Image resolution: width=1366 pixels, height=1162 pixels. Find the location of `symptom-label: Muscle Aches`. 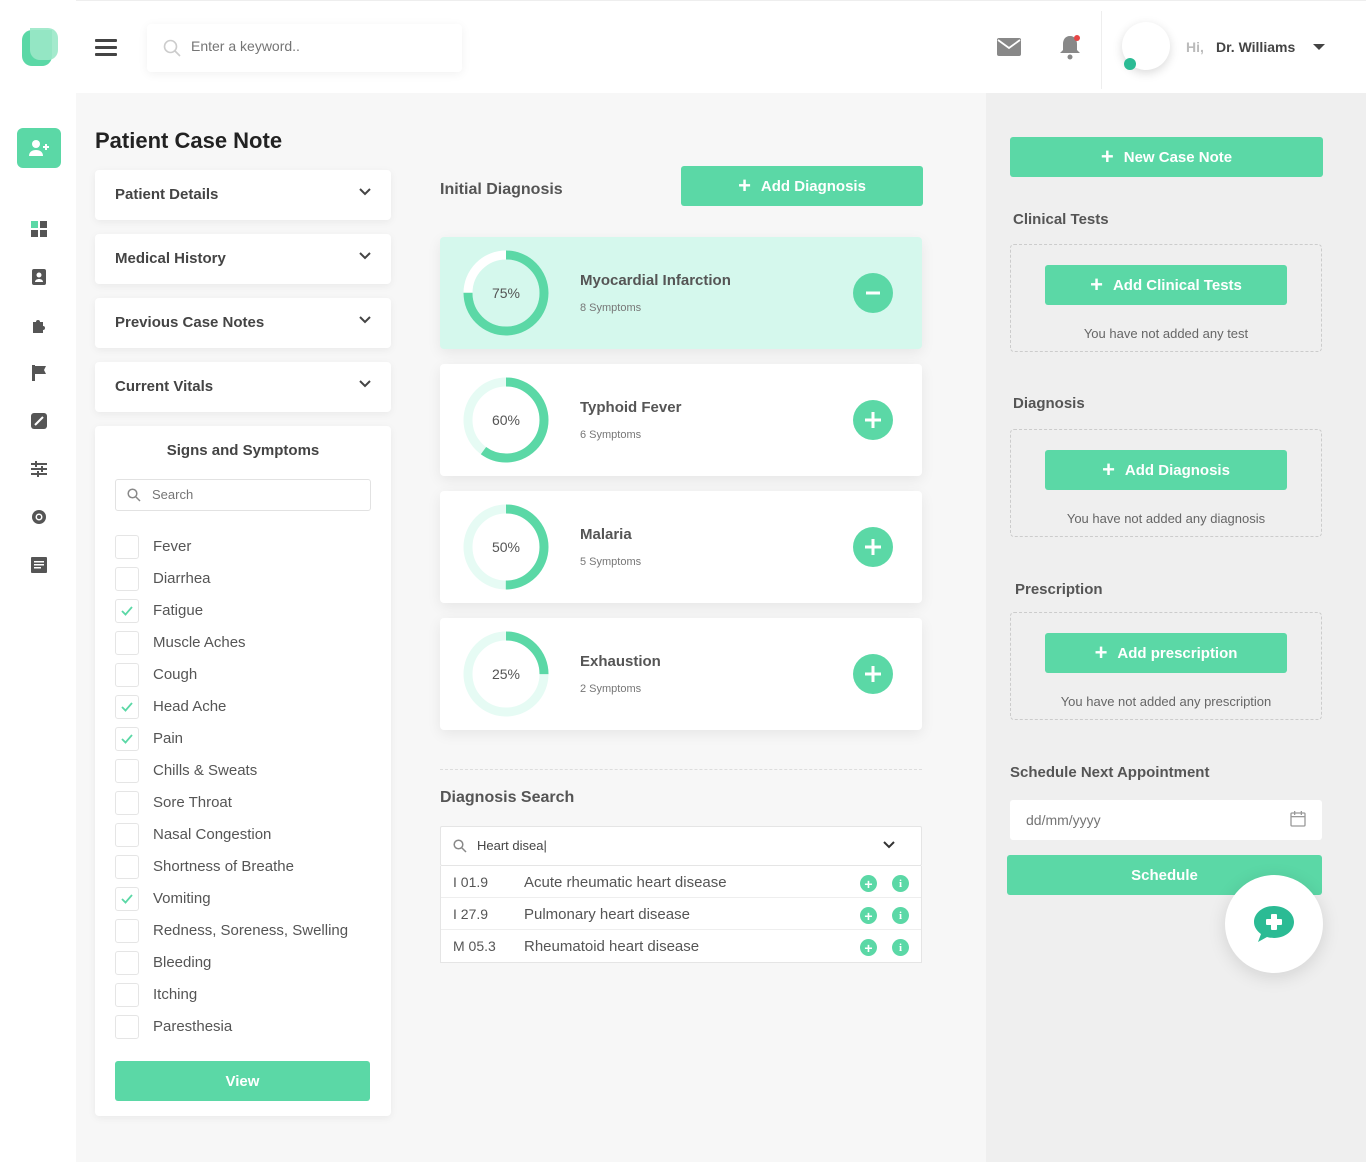

symptom-label: Muscle Aches is located at coordinates (199, 642).